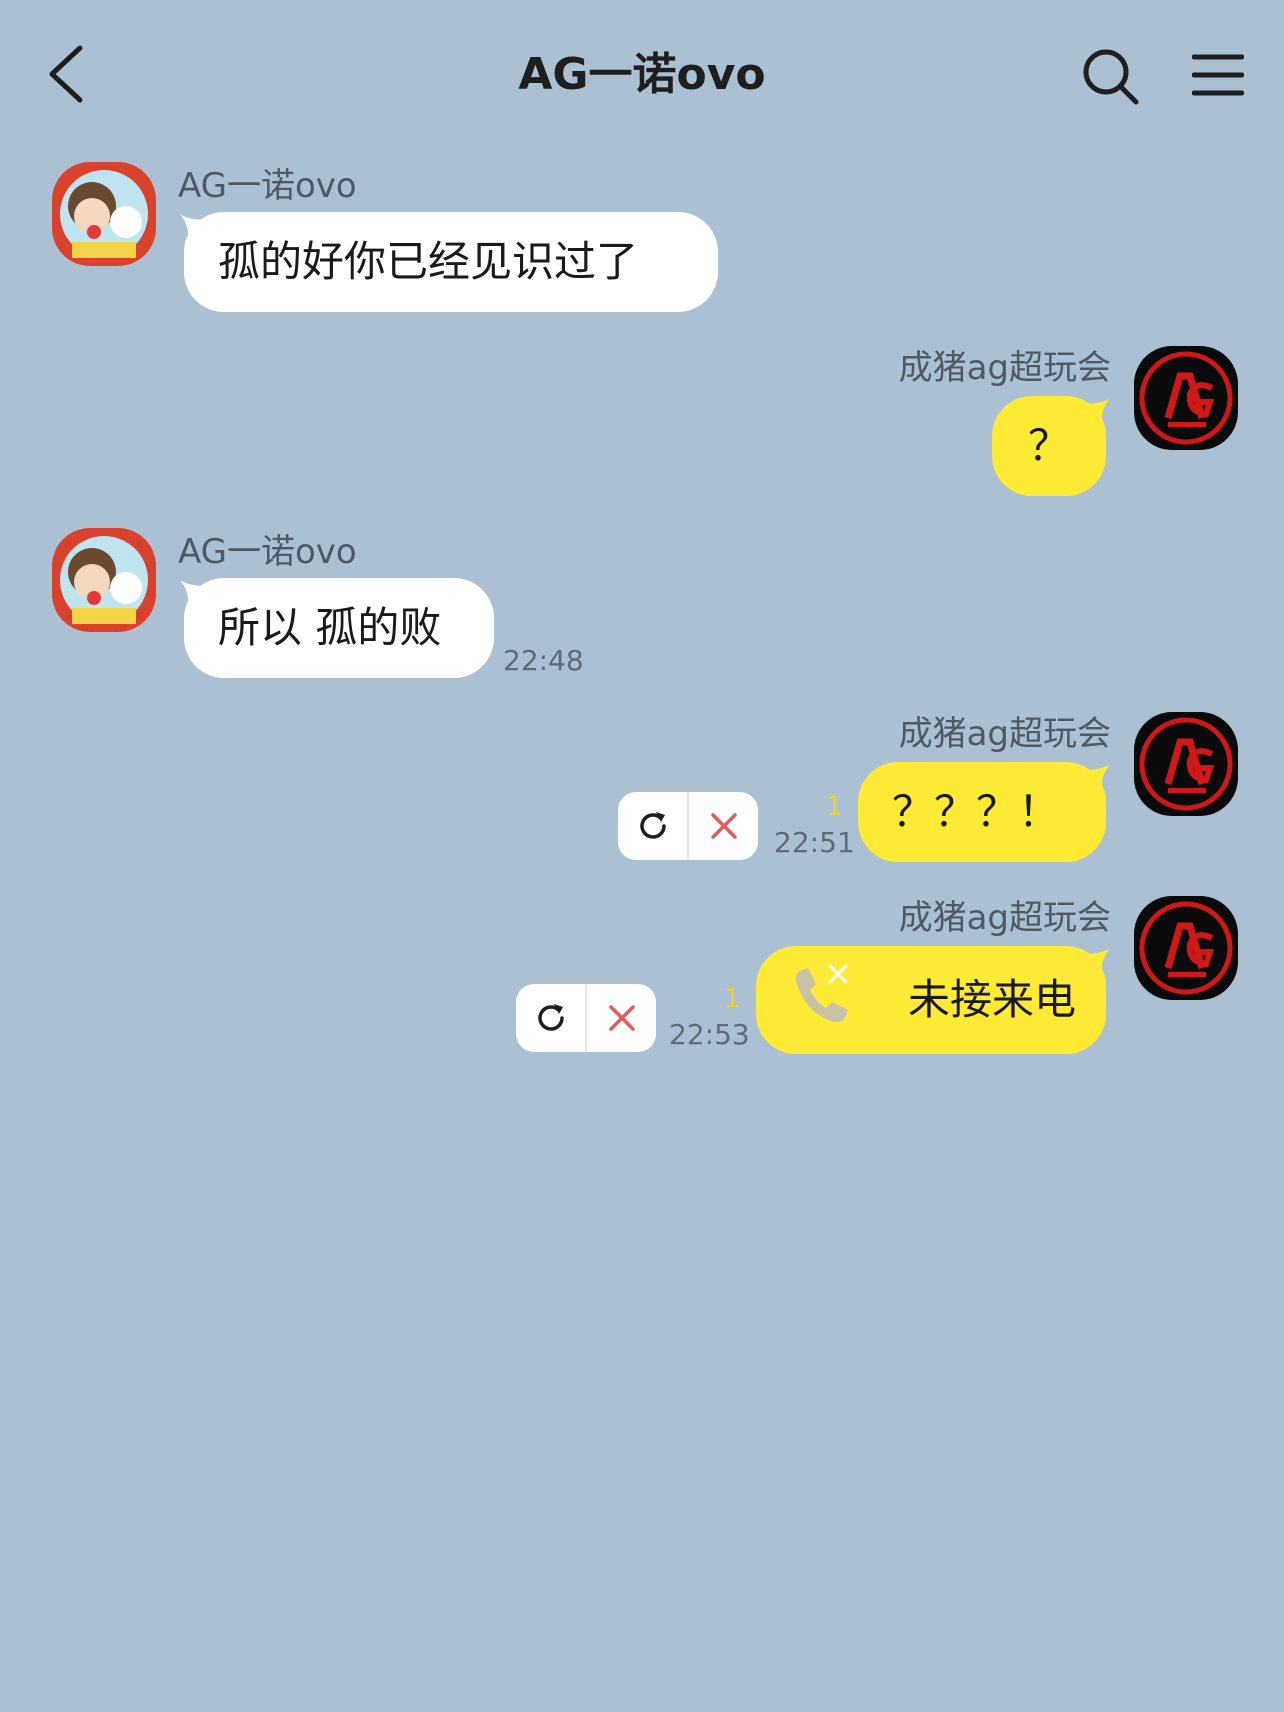 This screenshot has width=1284, height=1712. I want to click on chat-header: AG一诺ovo, so click(642, 75).